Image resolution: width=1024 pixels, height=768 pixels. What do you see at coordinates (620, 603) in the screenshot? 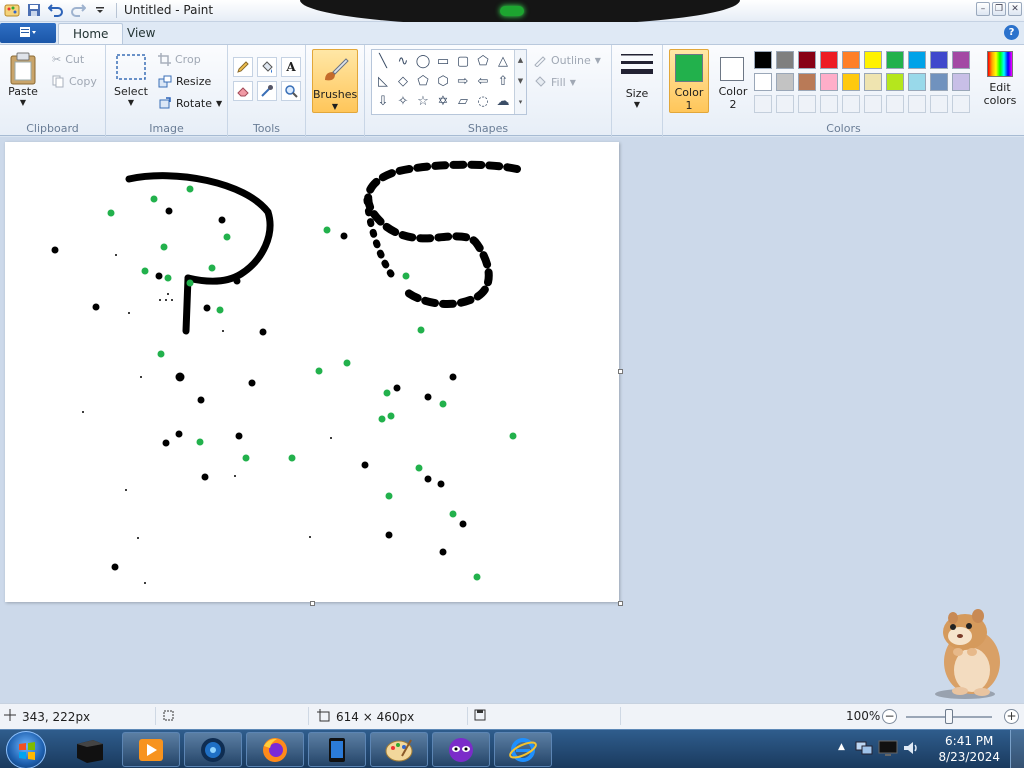
I see `canvas-resize-handle-corner` at bounding box center [620, 603].